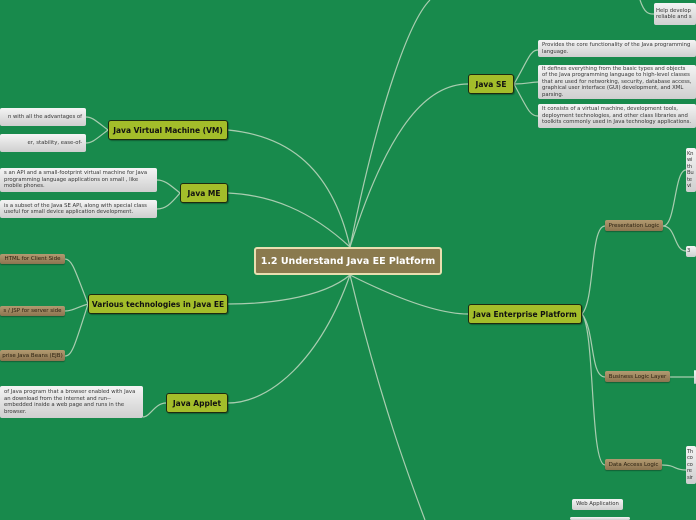 Image resolution: width=696 pixels, height=520 pixels. Describe the element at coordinates (634, 225) in the screenshot. I see `item-presentation-logic: Presentation Logic` at that location.